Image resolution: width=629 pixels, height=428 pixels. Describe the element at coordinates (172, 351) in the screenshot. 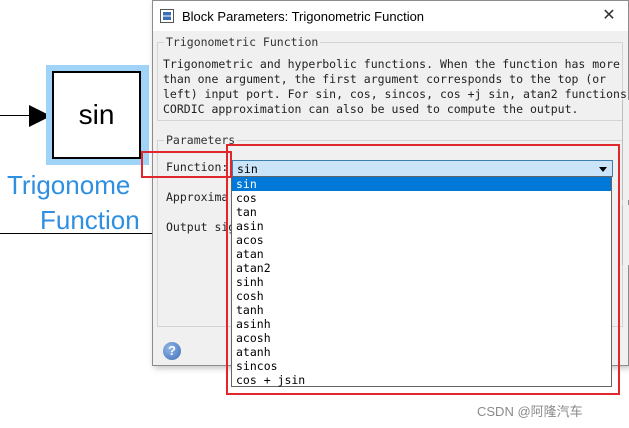

I see `help-icon: ?` at that location.